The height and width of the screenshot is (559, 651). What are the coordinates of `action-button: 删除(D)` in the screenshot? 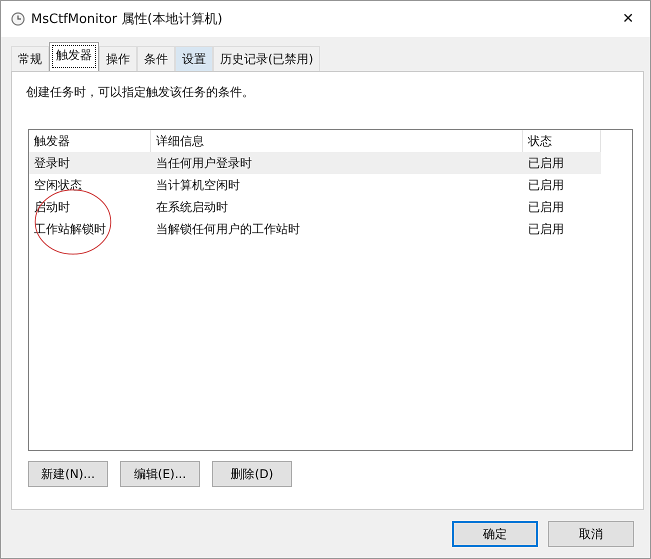 It's located at (252, 474).